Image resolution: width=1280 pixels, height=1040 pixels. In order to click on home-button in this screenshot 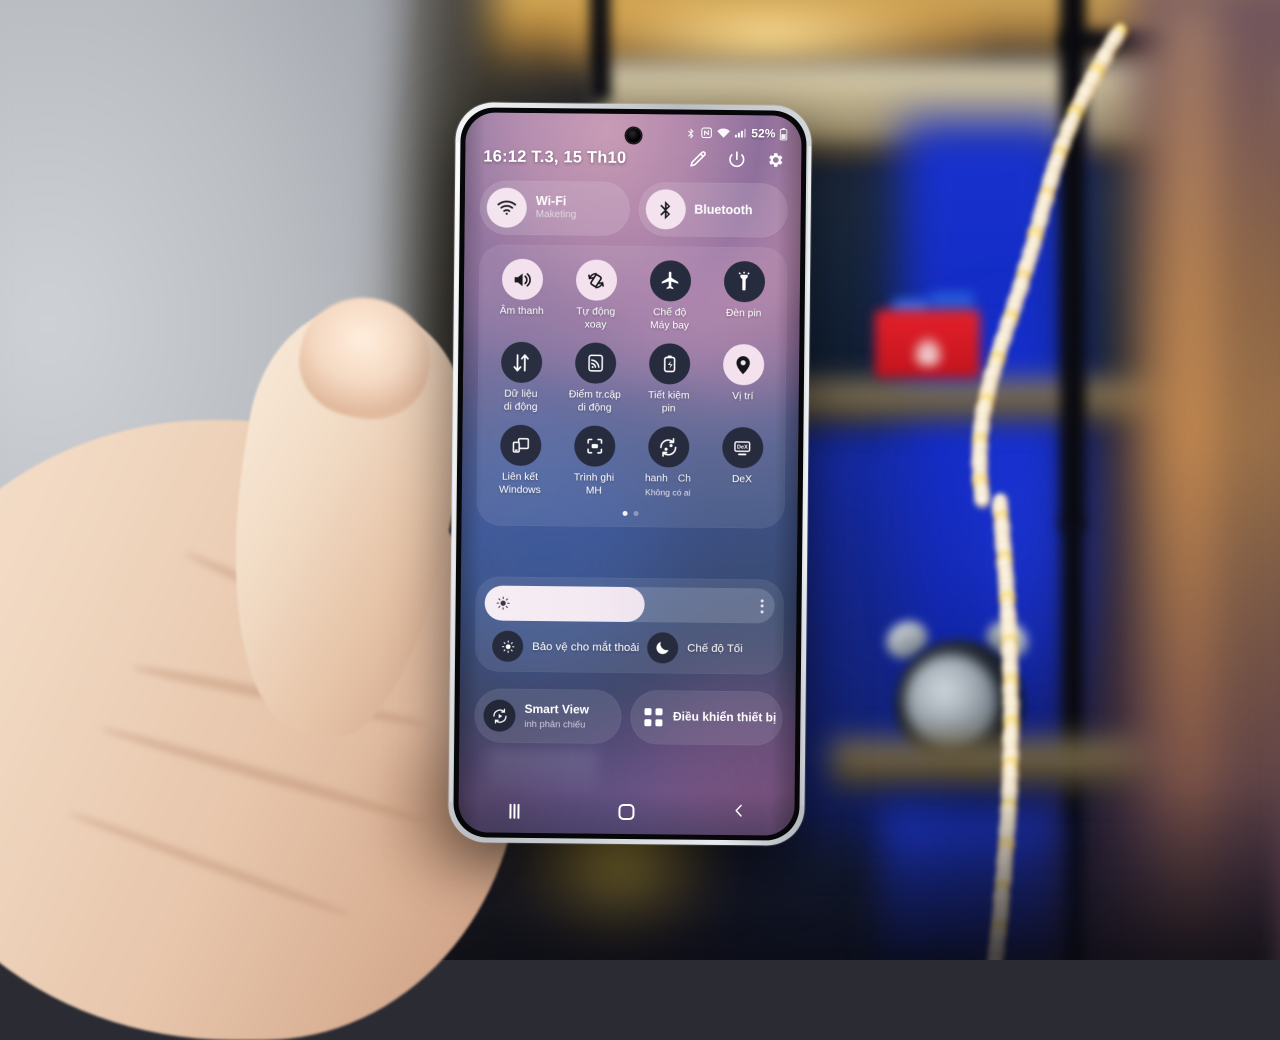, I will do `click(626, 812)`.